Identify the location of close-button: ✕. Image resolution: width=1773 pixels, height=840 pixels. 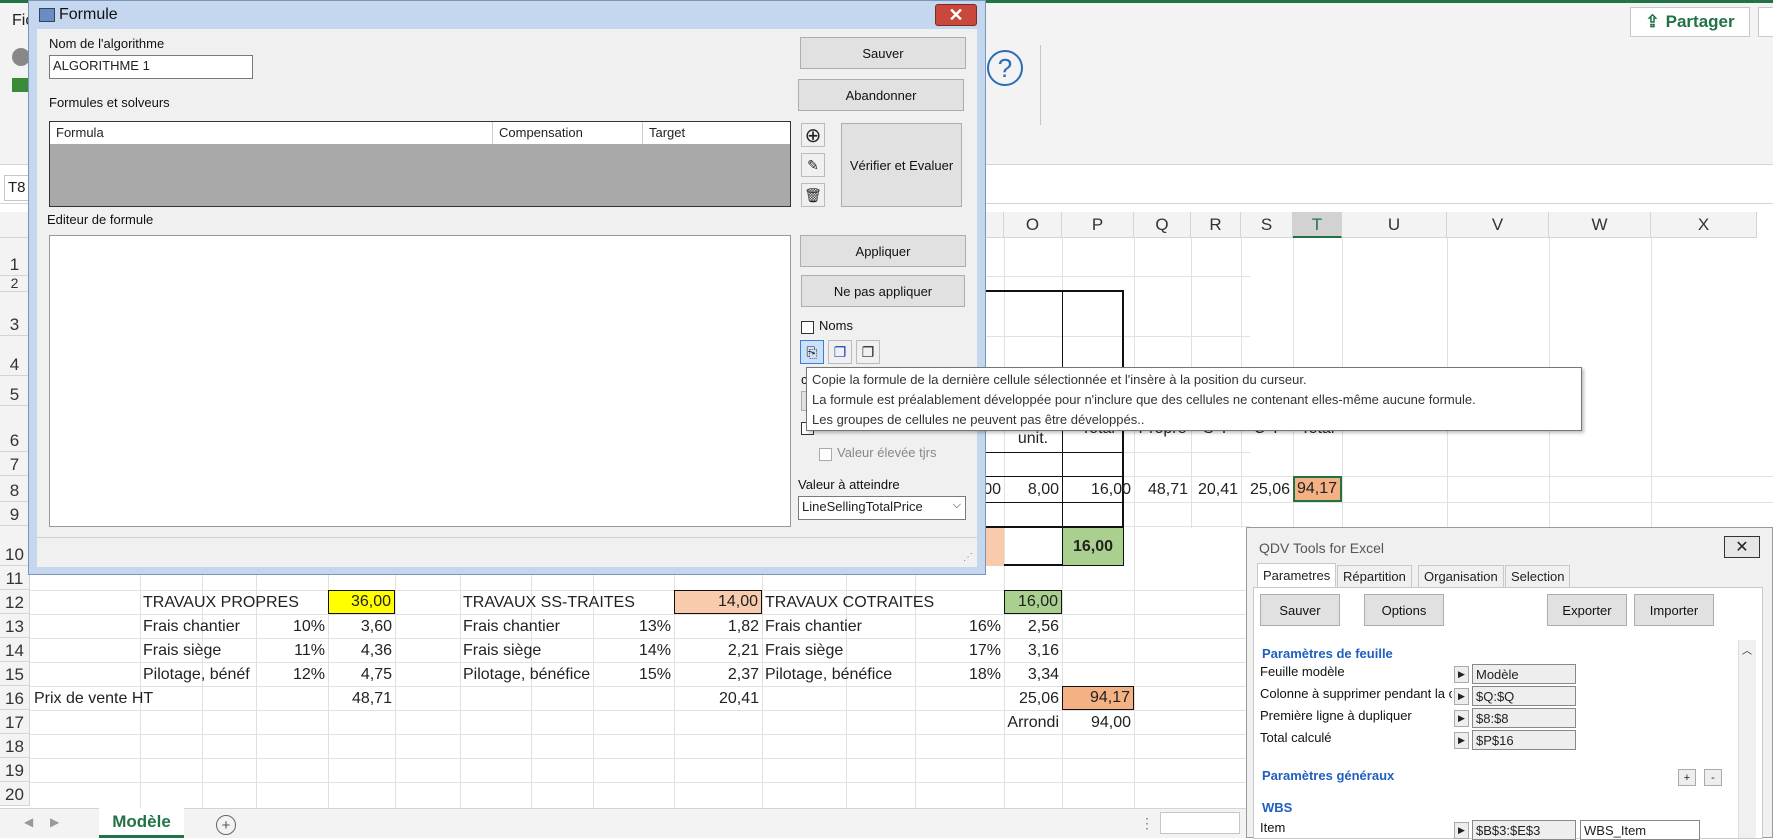
(956, 15).